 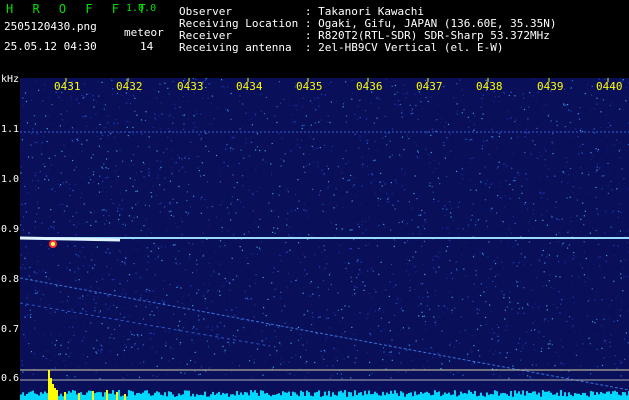 I want to click on time-tick-label: 0431, so click(x=67, y=86).